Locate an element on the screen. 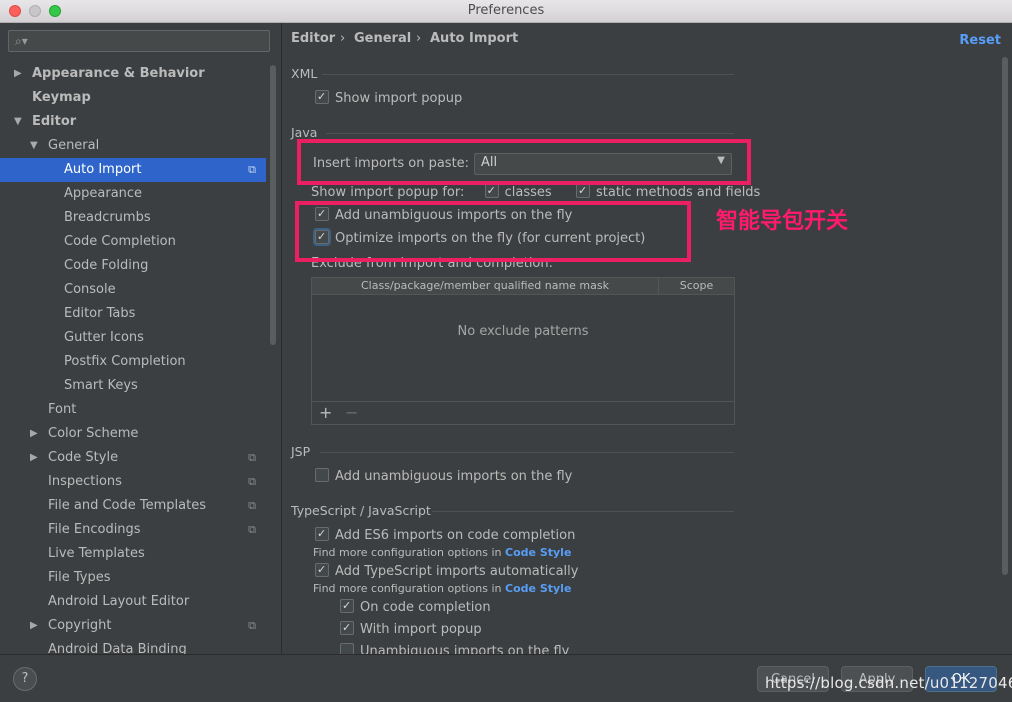 This screenshot has height=702, width=1012. checkbox-label: With import popup is located at coordinates (421, 629).